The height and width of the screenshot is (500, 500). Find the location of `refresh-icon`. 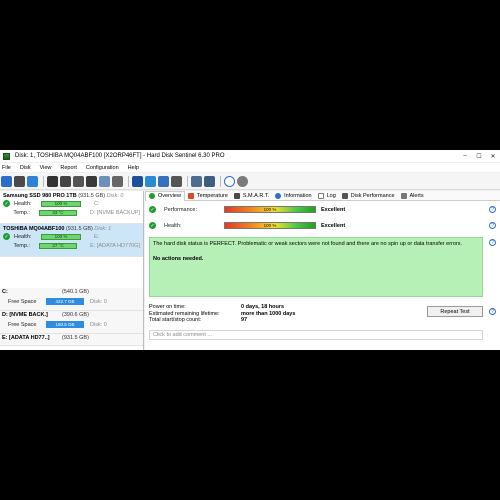

refresh-icon is located at coordinates (6, 181).